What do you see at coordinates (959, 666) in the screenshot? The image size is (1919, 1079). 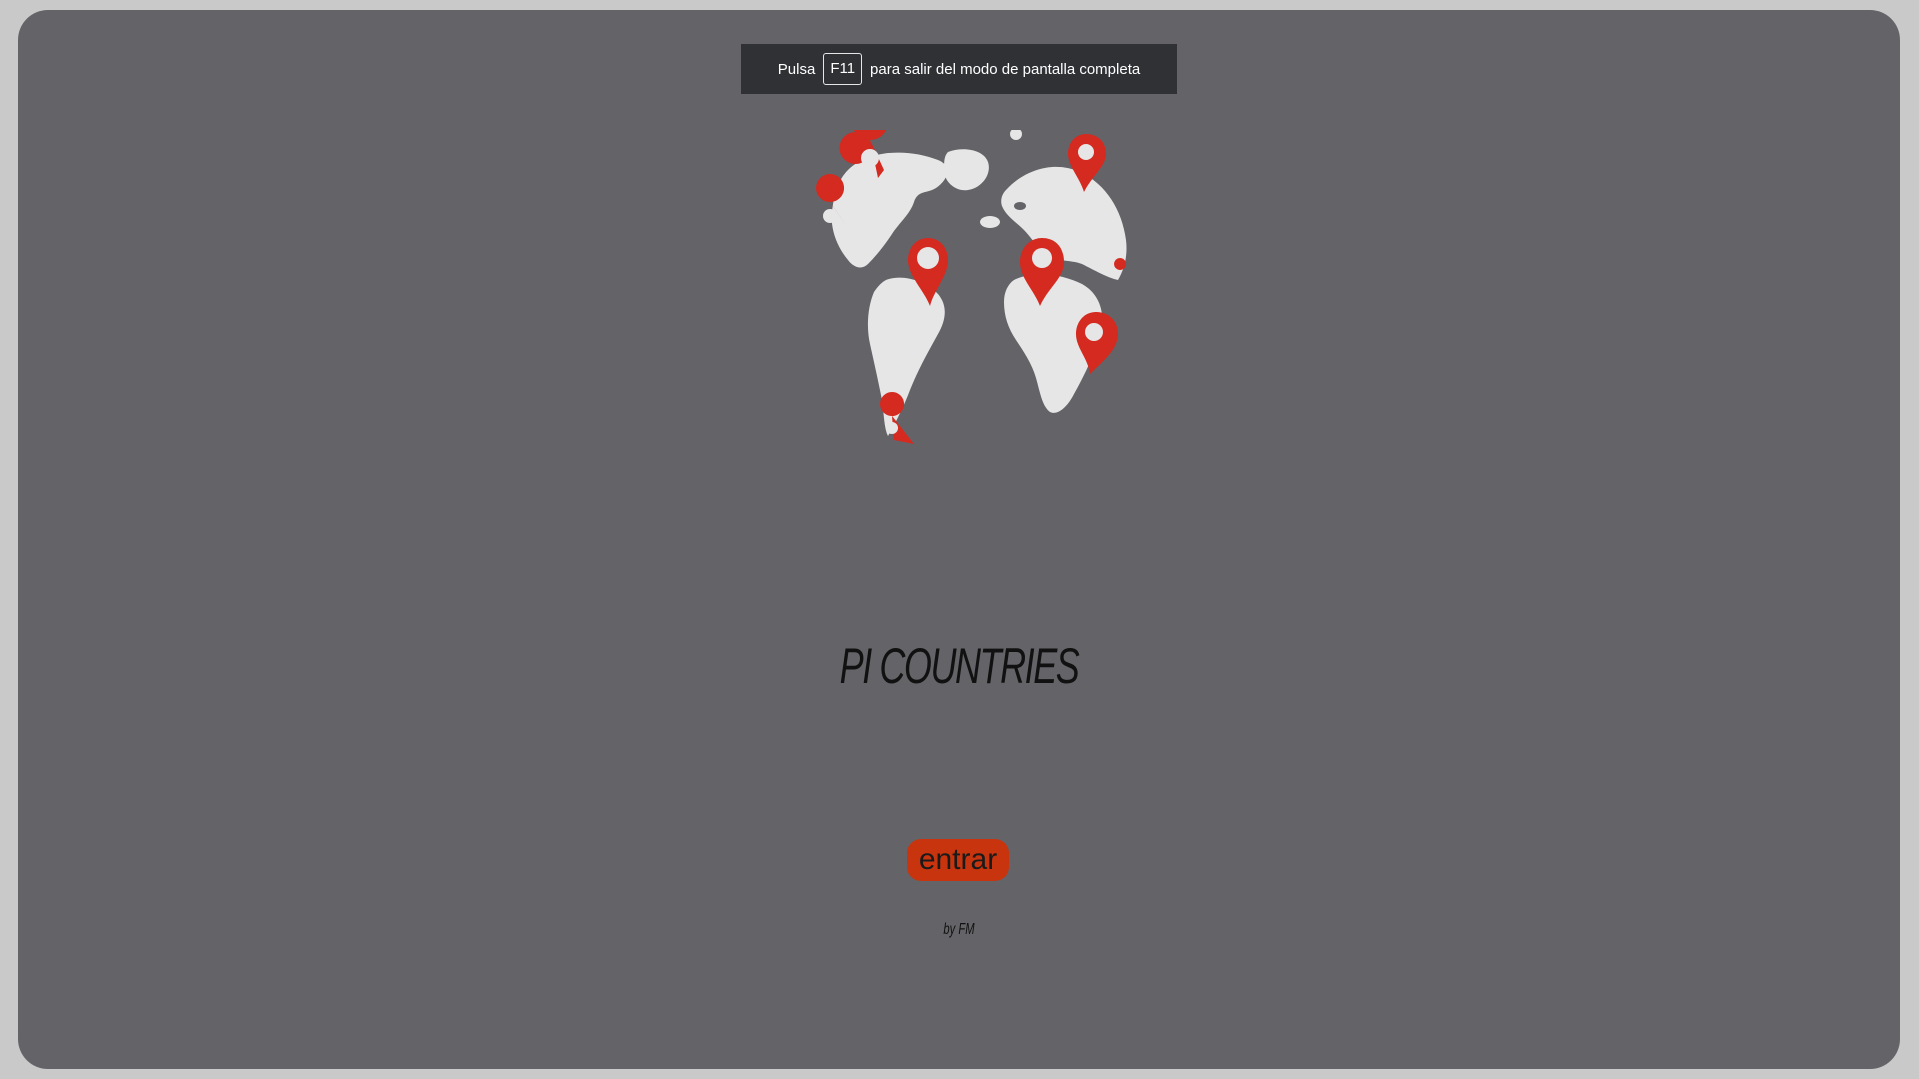 I see `page-title: PI COUNTRIES` at bounding box center [959, 666].